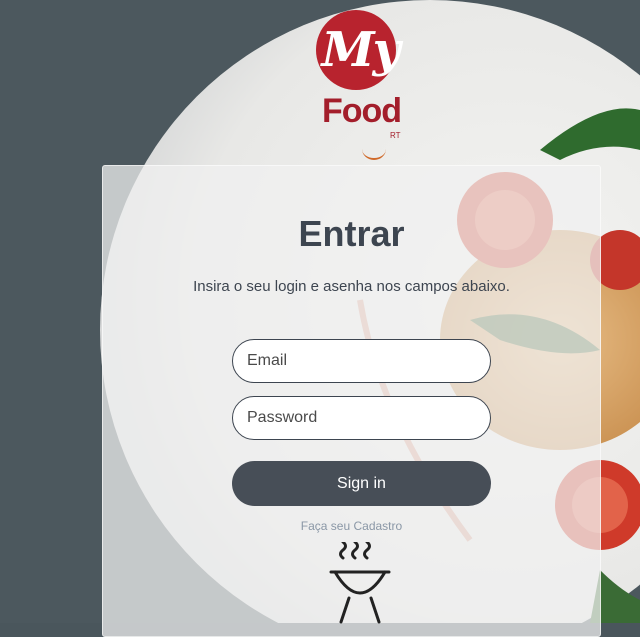  I want to click on myfood-logo: My Food RT, so click(360, 85).